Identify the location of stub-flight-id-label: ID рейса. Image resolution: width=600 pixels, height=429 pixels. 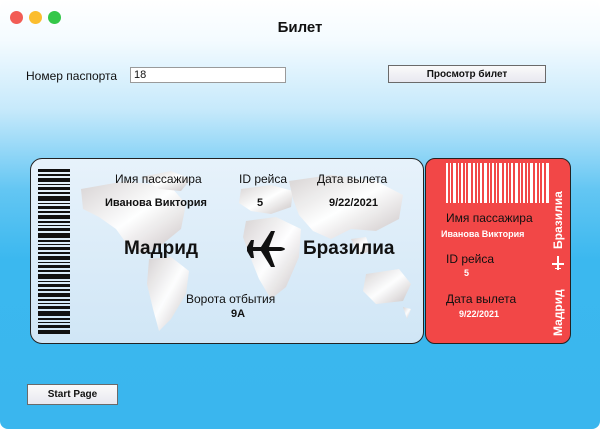
(470, 259).